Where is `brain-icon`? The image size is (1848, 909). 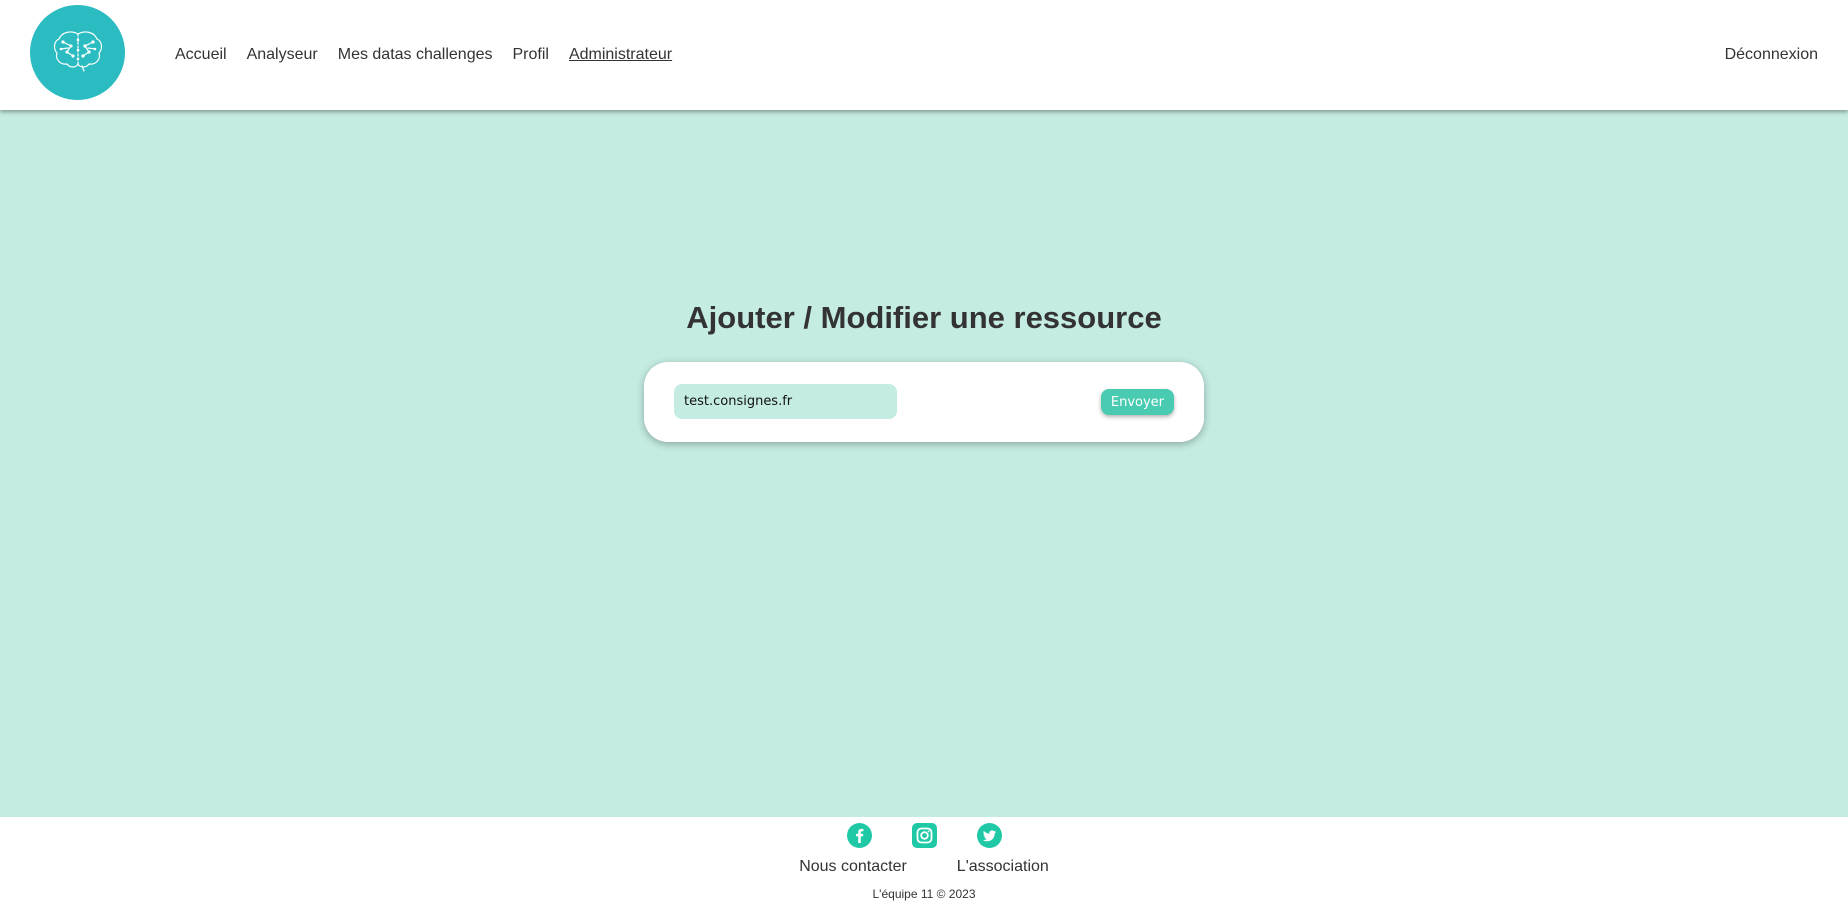 brain-icon is located at coordinates (78, 52).